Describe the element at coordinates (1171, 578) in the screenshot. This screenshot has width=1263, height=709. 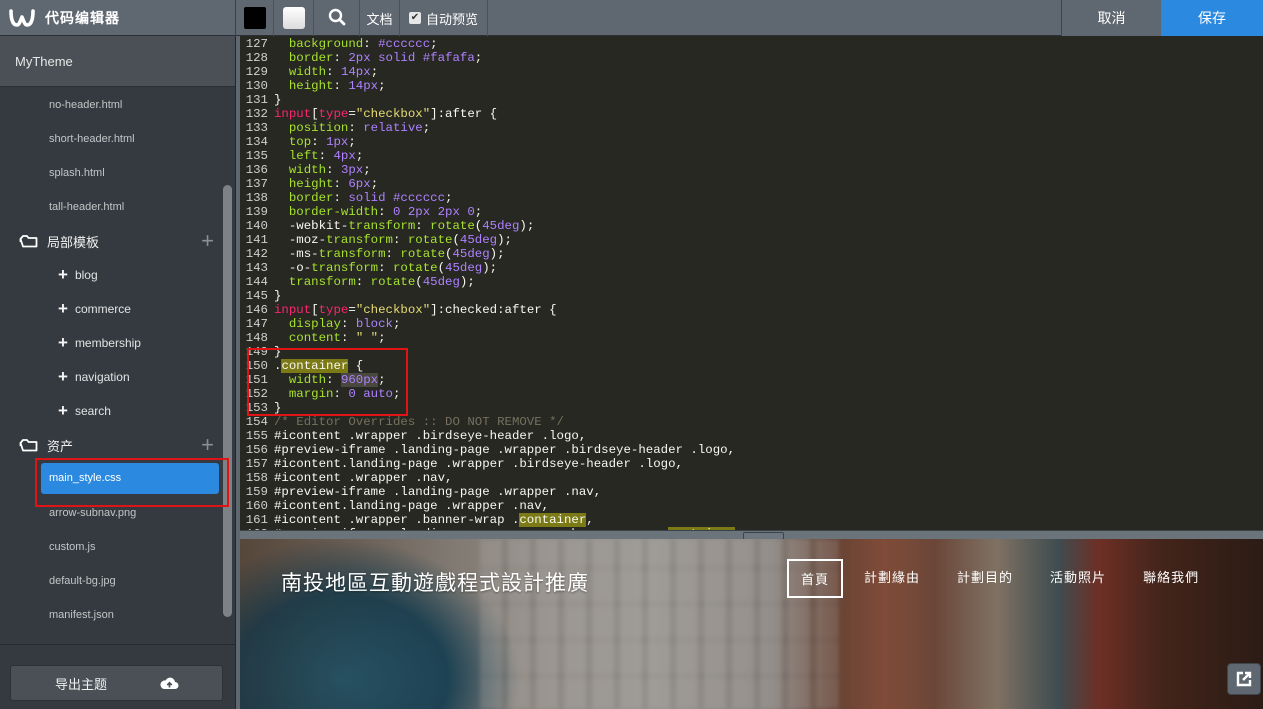
I see `nav-item-contact: 聯絡我們` at that location.